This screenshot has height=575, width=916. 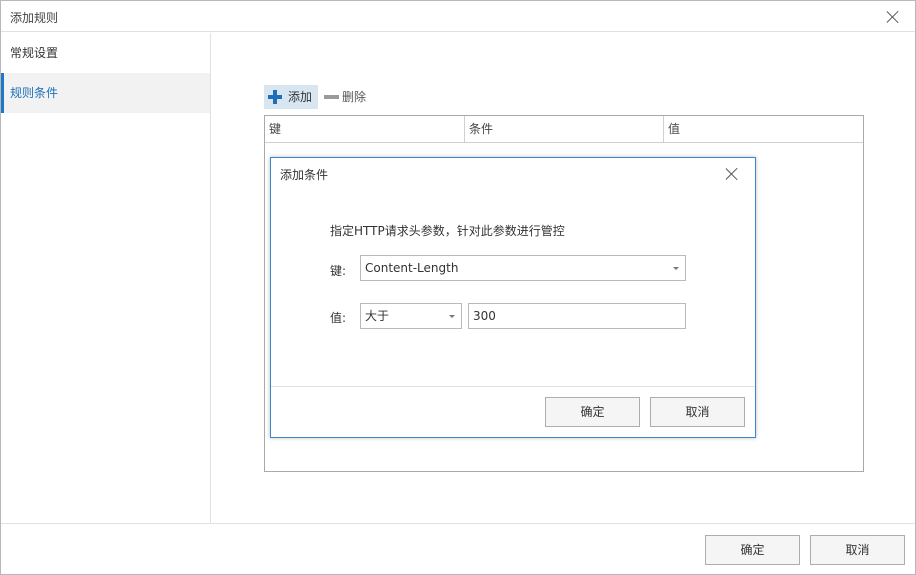 What do you see at coordinates (354, 97) in the screenshot?
I see `delete-button-label: 删除` at bounding box center [354, 97].